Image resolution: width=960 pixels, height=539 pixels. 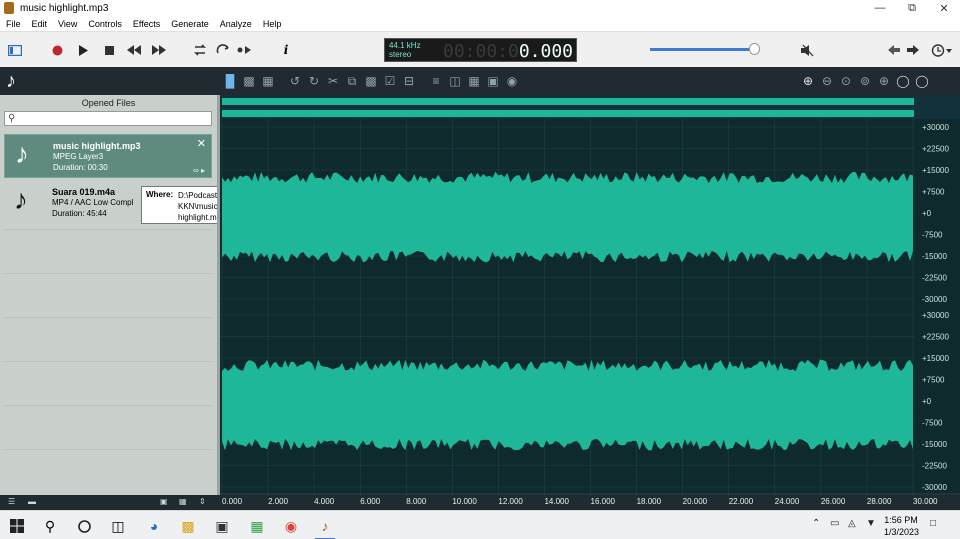 I want to click on normalize-icon: ▦, so click(x=474, y=81).